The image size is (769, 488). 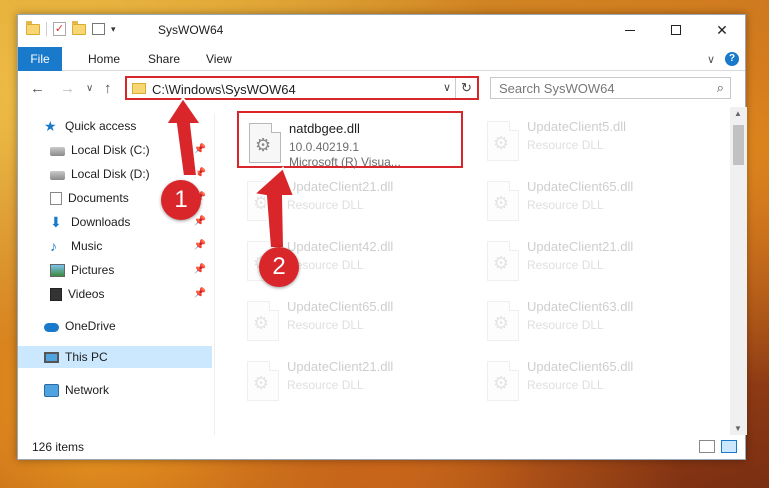 What do you see at coordinates (79, 27) in the screenshot?
I see `new-folder-icon` at bounding box center [79, 27].